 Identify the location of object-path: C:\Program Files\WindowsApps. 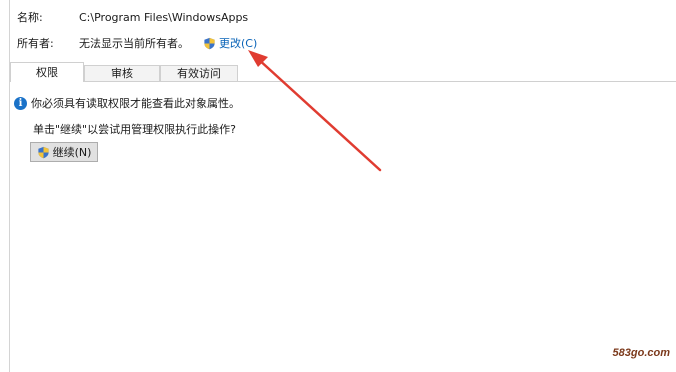
(164, 17).